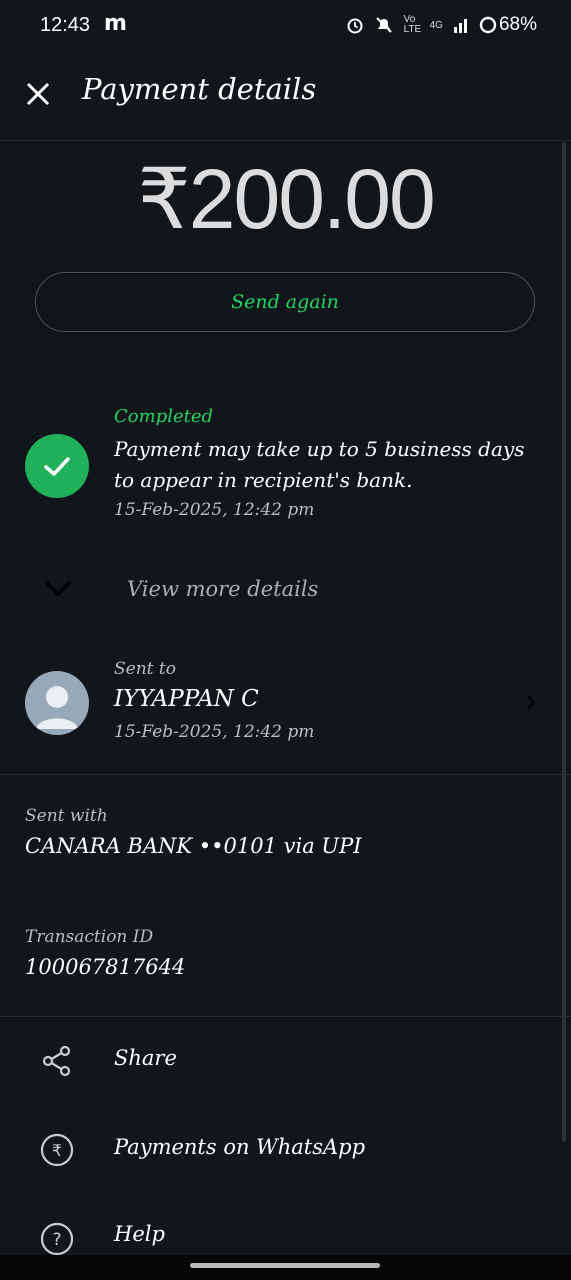 This screenshot has height=1280, width=571. Describe the element at coordinates (57, 1061) in the screenshot. I see `share-icon` at that location.